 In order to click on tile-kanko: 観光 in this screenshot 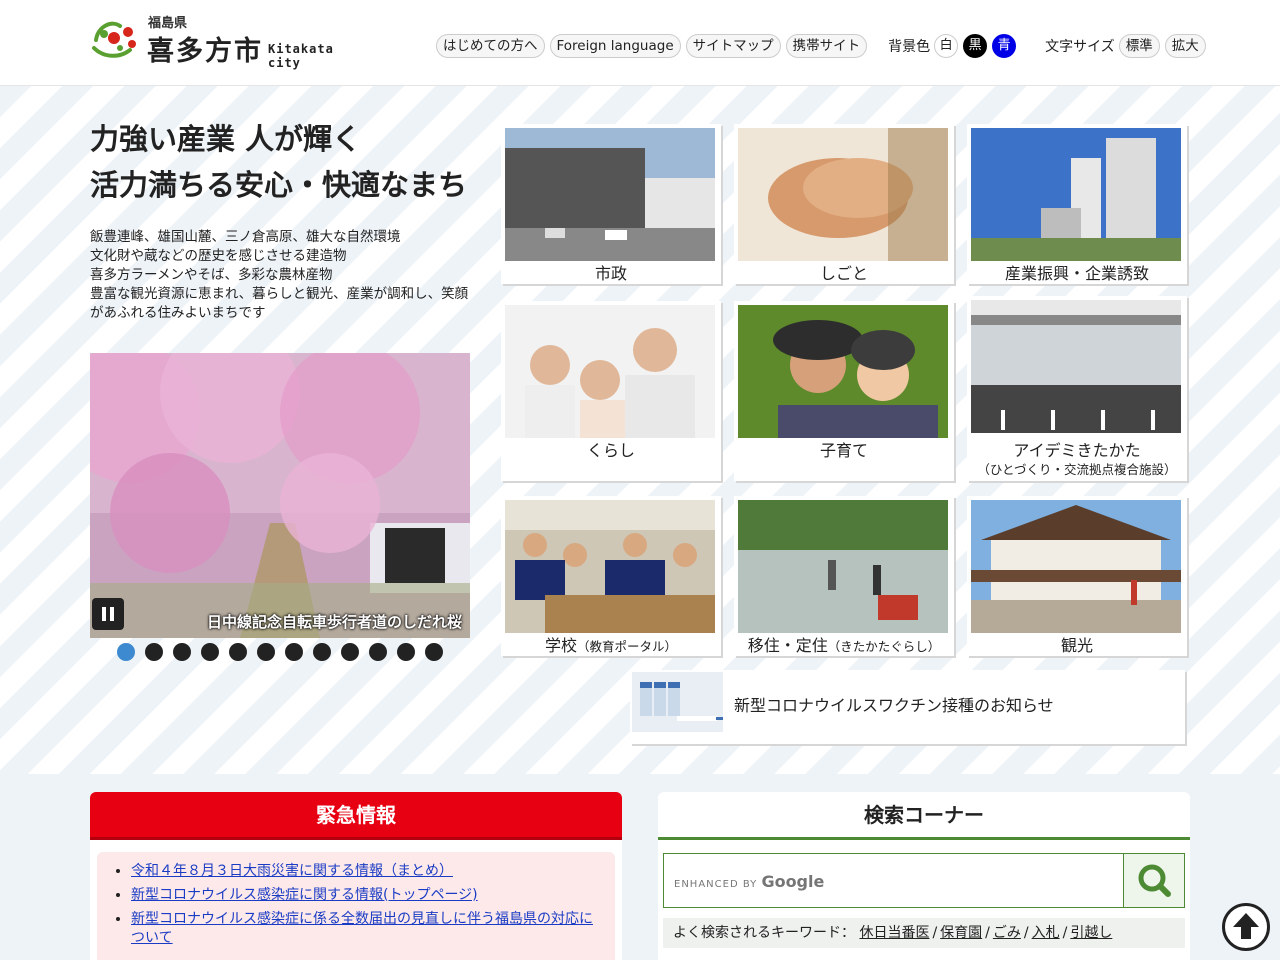, I will do `click(1077, 576)`.